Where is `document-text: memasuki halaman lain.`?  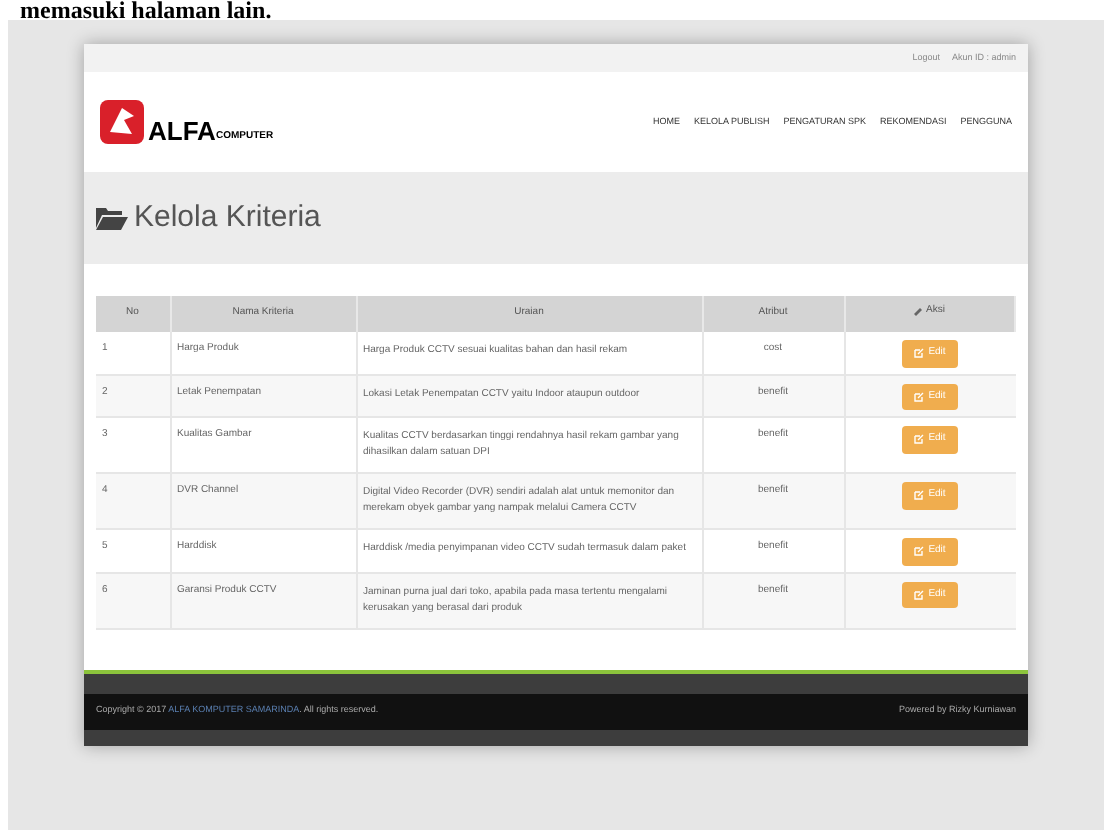
document-text: memasuki halaman lain. is located at coordinates (146, 10).